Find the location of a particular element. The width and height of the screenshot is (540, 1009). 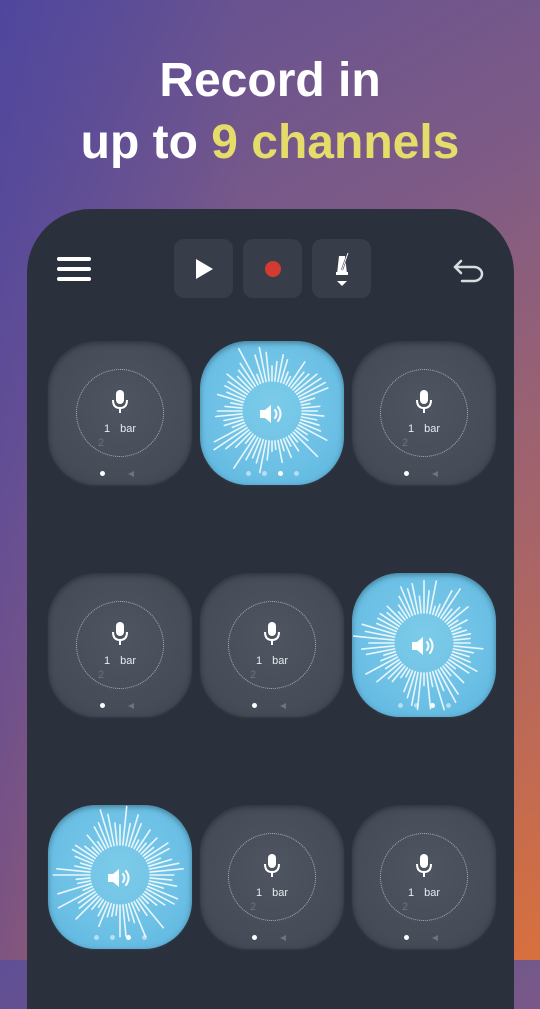

channel-pad-9: 1 bar 2 is located at coordinates (424, 877).